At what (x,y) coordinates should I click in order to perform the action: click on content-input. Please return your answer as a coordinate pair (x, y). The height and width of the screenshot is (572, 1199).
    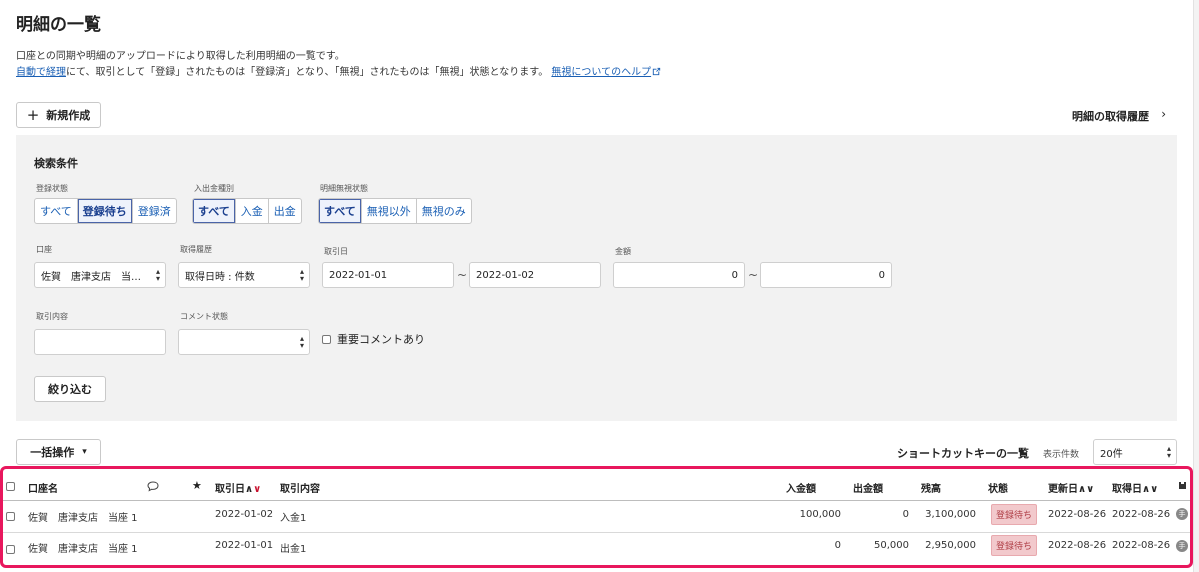
    Looking at the image, I should click on (100, 342).